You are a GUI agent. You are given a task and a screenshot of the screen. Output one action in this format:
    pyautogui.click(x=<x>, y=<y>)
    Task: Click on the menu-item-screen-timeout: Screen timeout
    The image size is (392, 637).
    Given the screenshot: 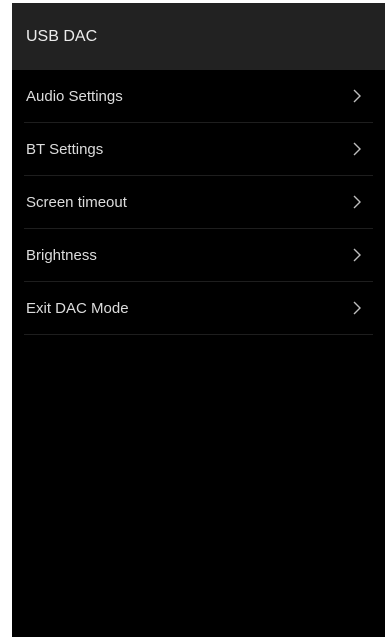 What is the action you would take?
    pyautogui.click(x=198, y=202)
    